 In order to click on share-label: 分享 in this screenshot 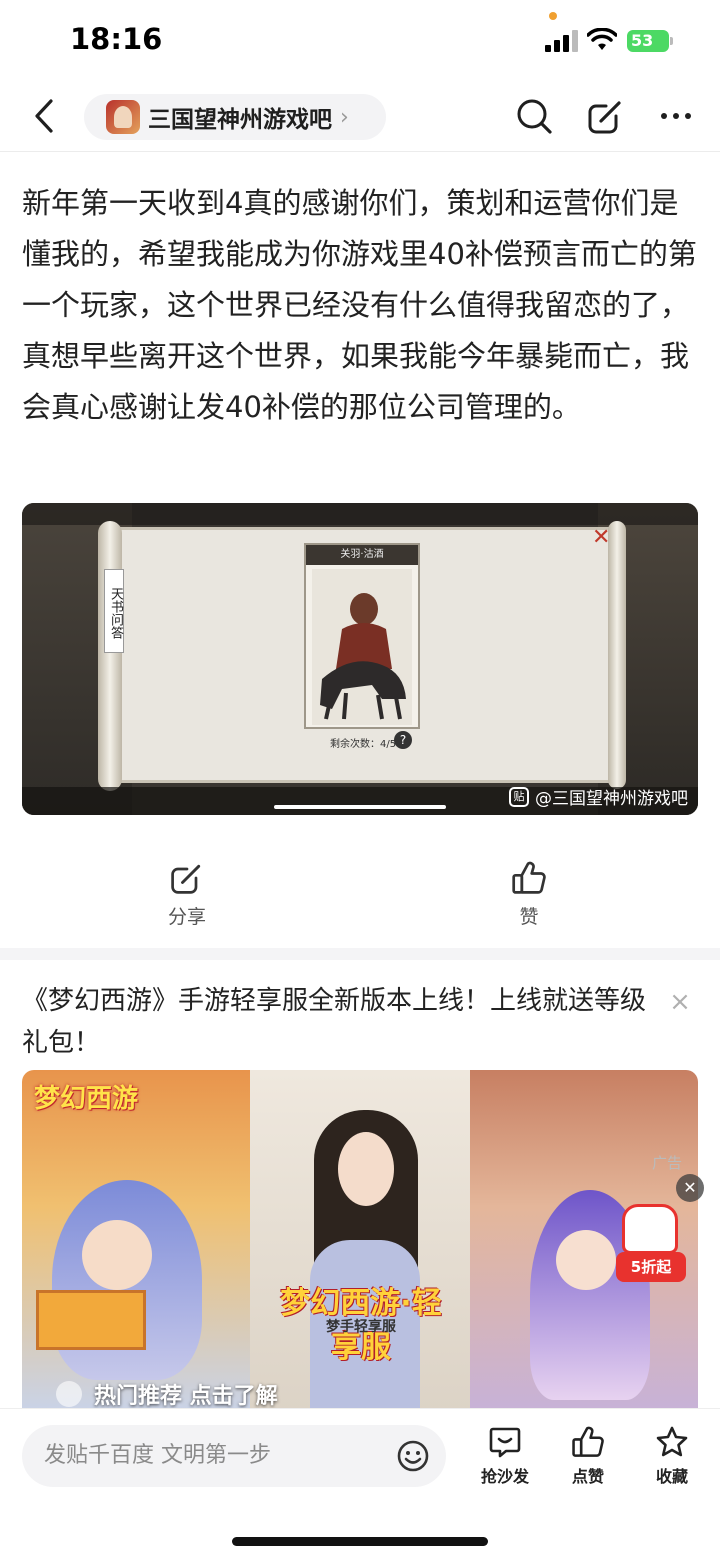, I will do `click(186, 917)`.